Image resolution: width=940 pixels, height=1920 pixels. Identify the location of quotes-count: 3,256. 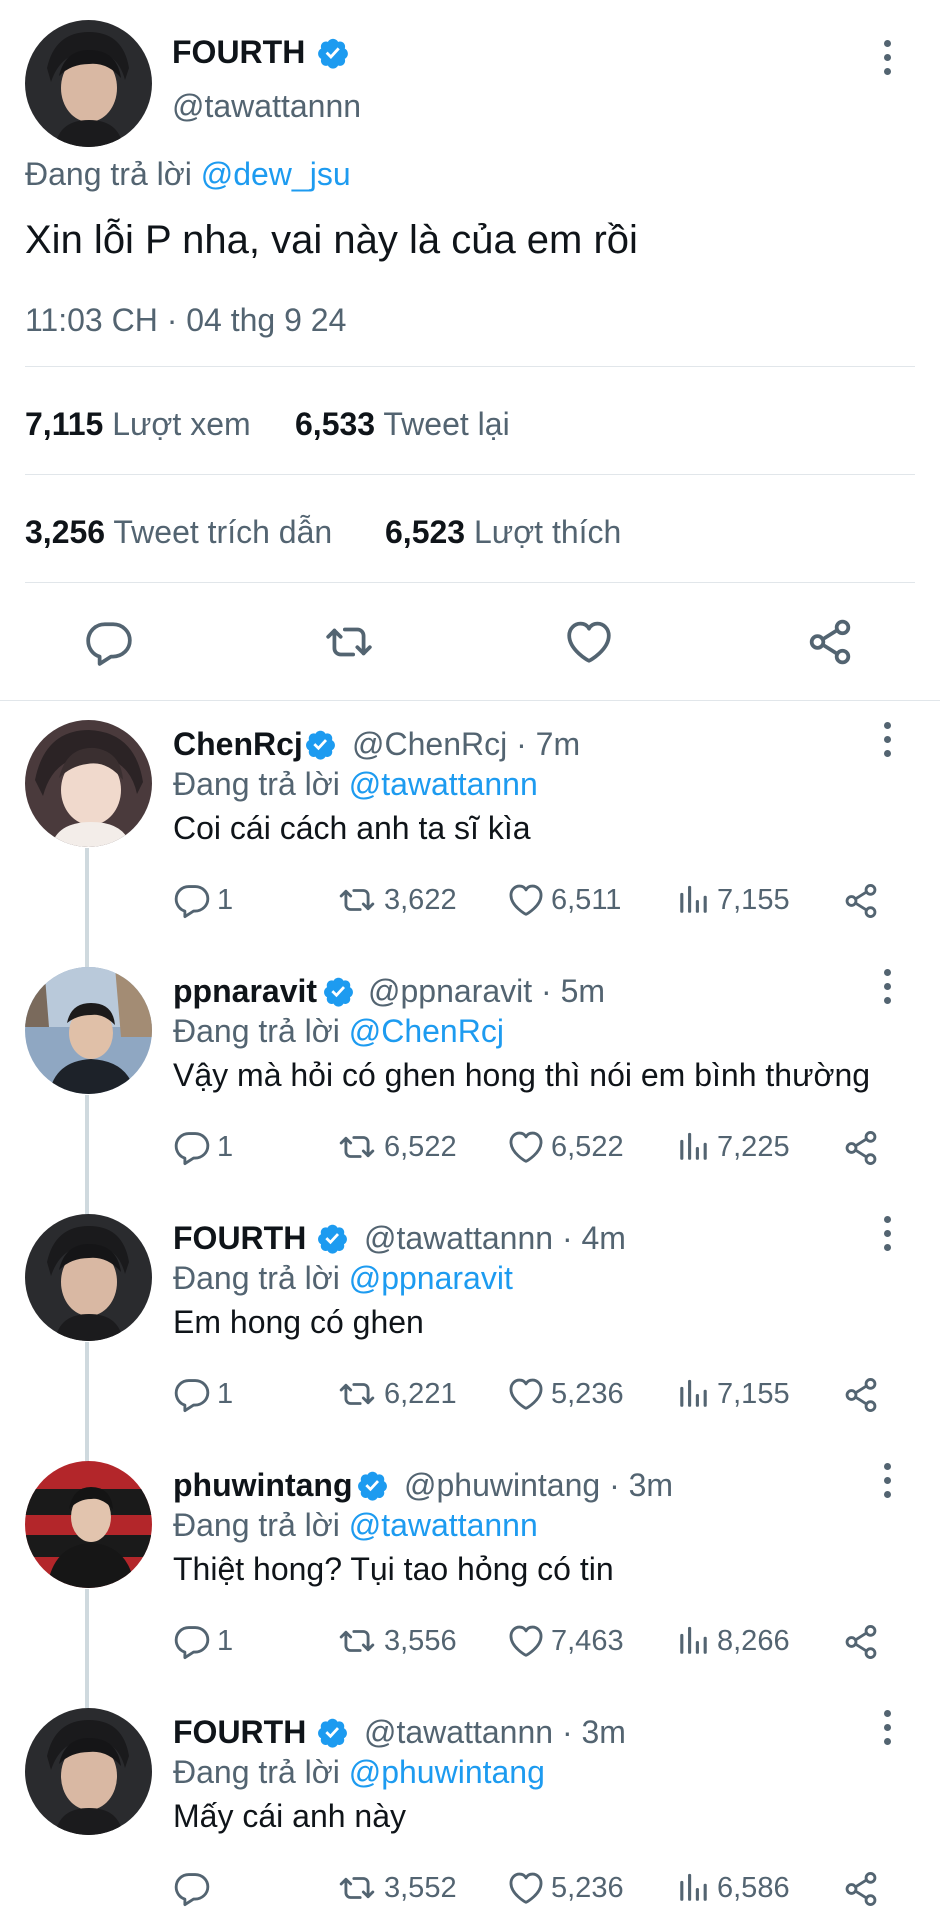
(65, 532).